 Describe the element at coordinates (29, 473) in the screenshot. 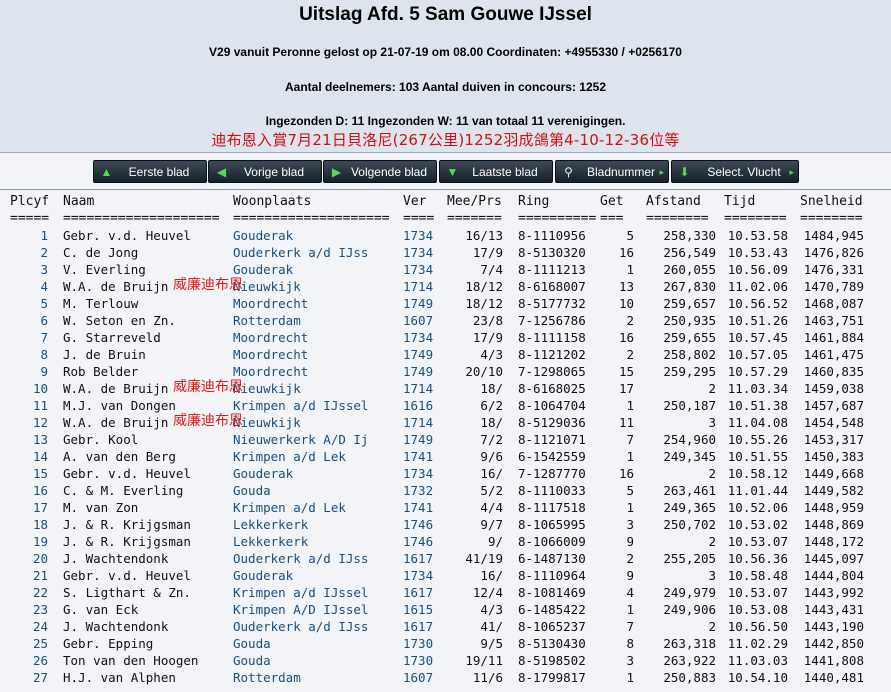

I see `cell-plcyf: 15` at that location.